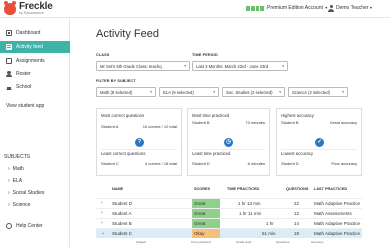  What do you see at coordinates (103, 55) in the screenshot?
I see `class-label: CLASS` at bounding box center [103, 55].